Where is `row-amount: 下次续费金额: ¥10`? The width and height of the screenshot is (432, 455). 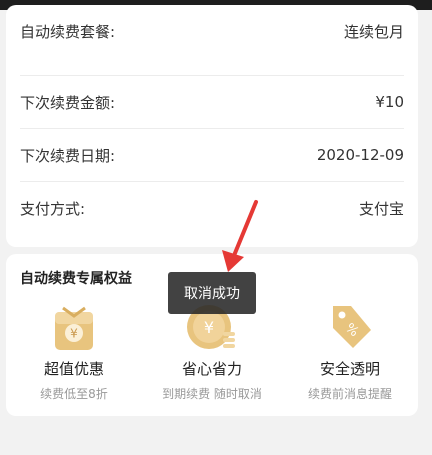
row-amount: 下次续费金额: ¥10 is located at coordinates (212, 101).